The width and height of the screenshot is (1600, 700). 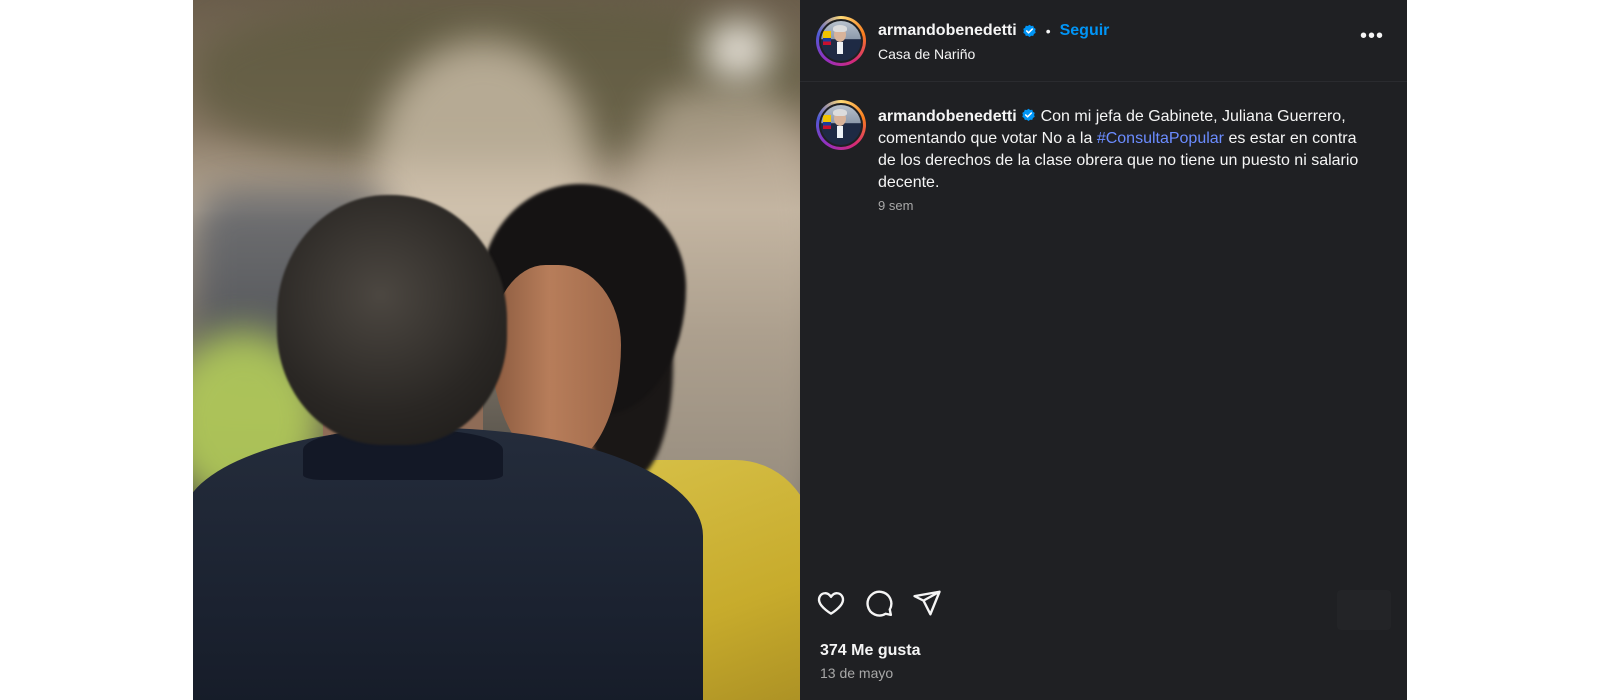 What do you see at coordinates (870, 651) in the screenshot?
I see `likes-count: 374 Me gusta` at bounding box center [870, 651].